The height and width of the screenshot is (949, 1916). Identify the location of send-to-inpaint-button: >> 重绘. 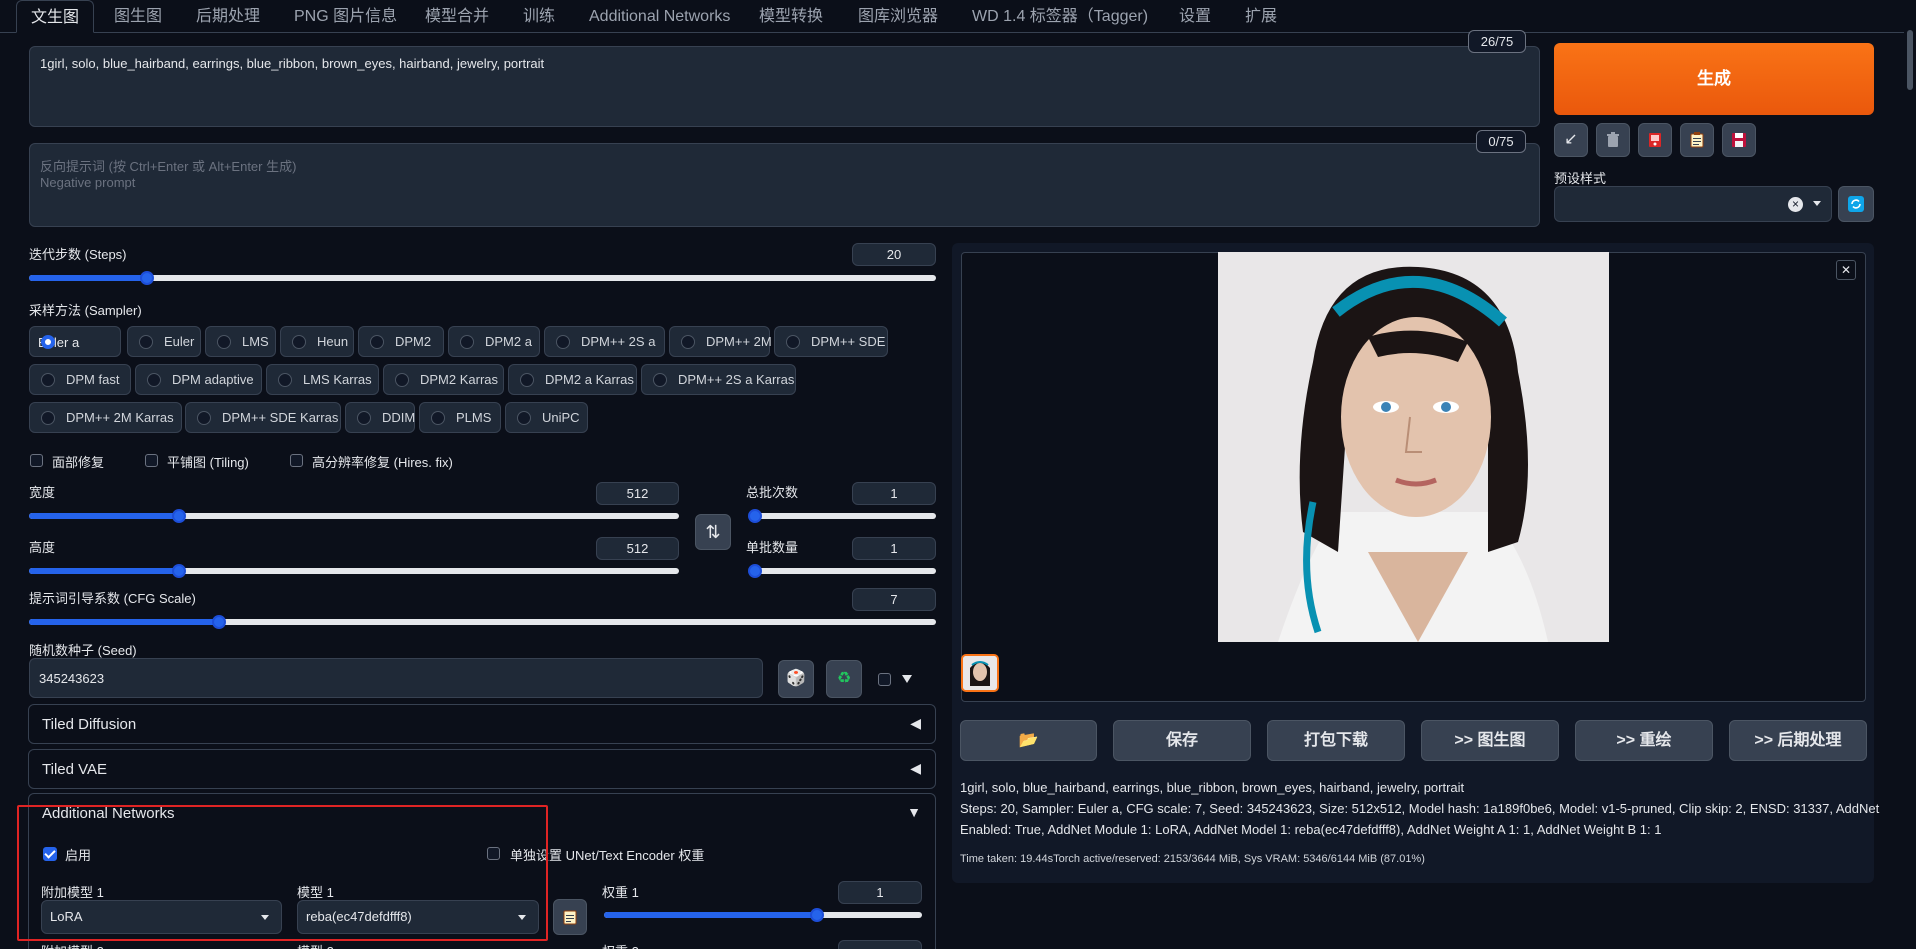
(1644, 740).